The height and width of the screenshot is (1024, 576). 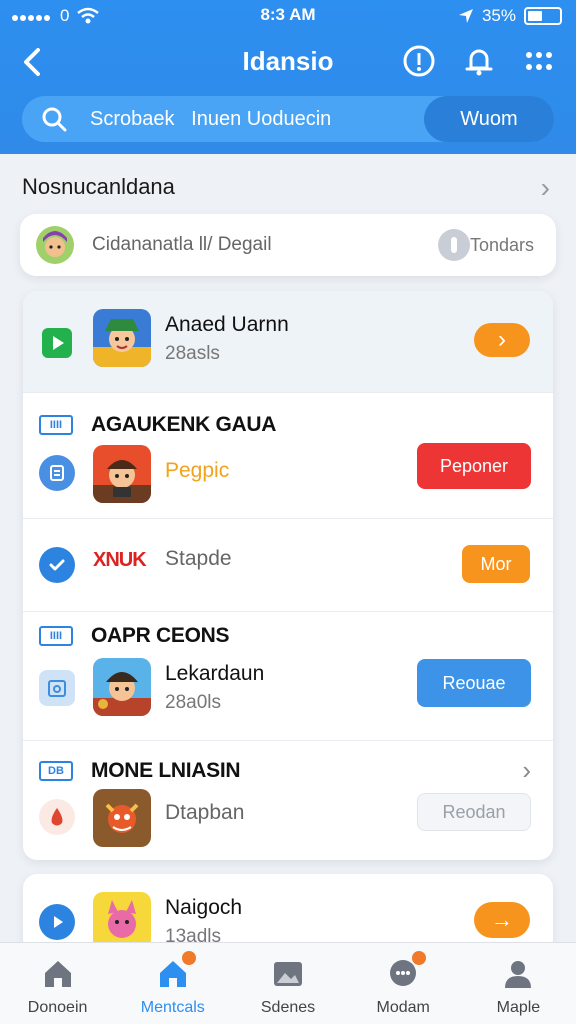 I want to click on nav-bar: Idansio, so click(x=288, y=62).